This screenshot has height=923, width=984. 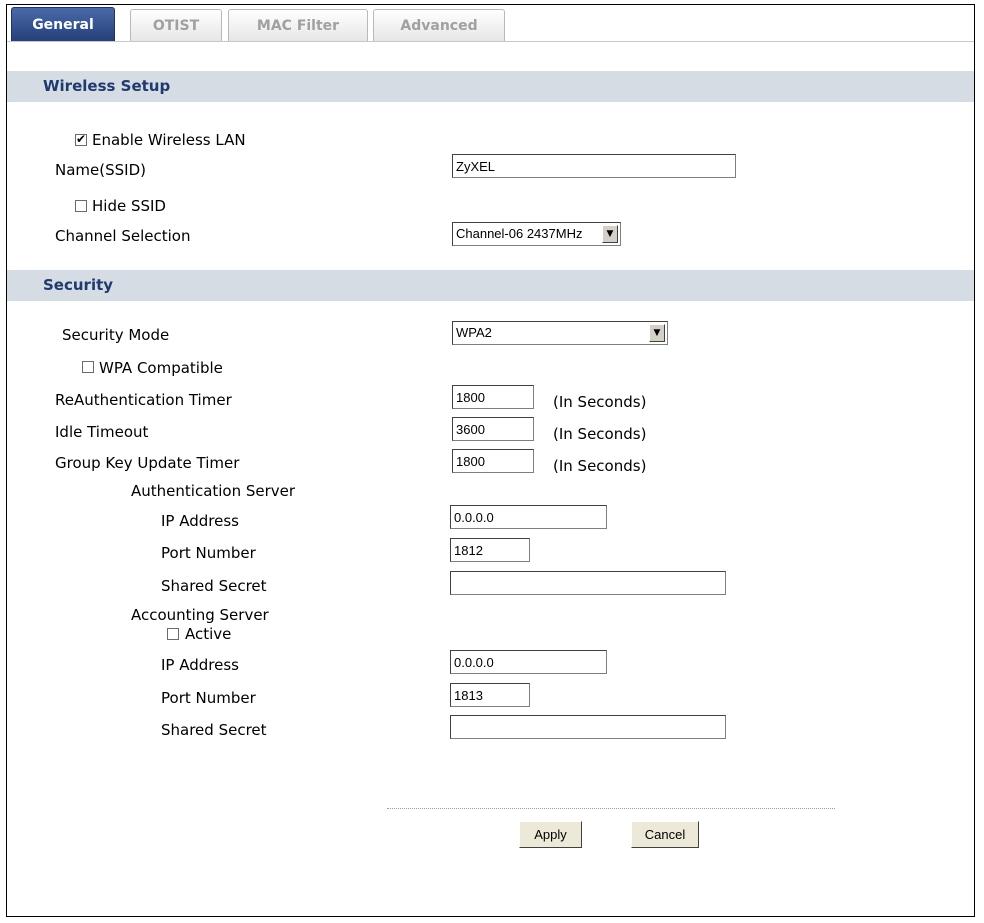 I want to click on hide-ssid-checkbox, so click(x=81, y=206).